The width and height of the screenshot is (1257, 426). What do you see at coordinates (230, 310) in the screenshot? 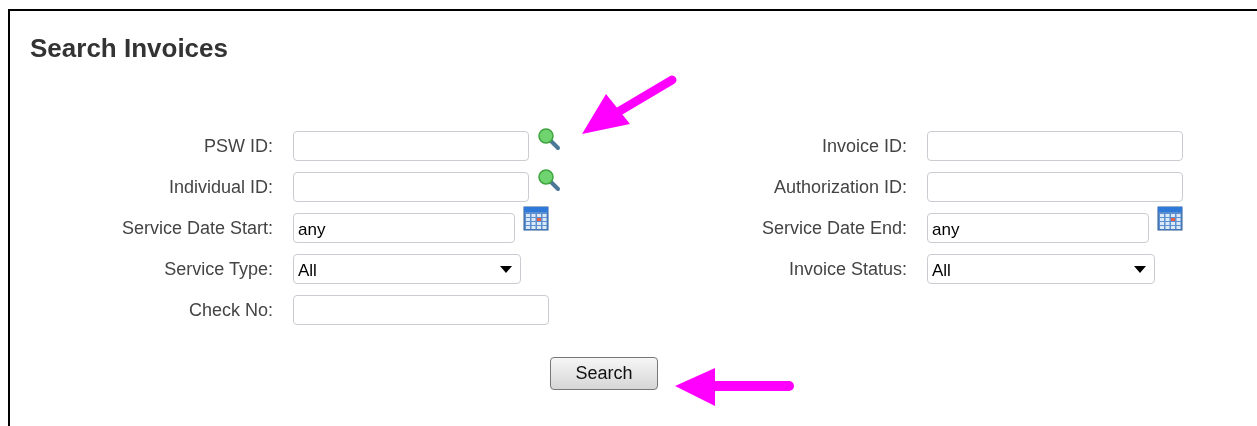
I see `field-label: Check No:` at bounding box center [230, 310].